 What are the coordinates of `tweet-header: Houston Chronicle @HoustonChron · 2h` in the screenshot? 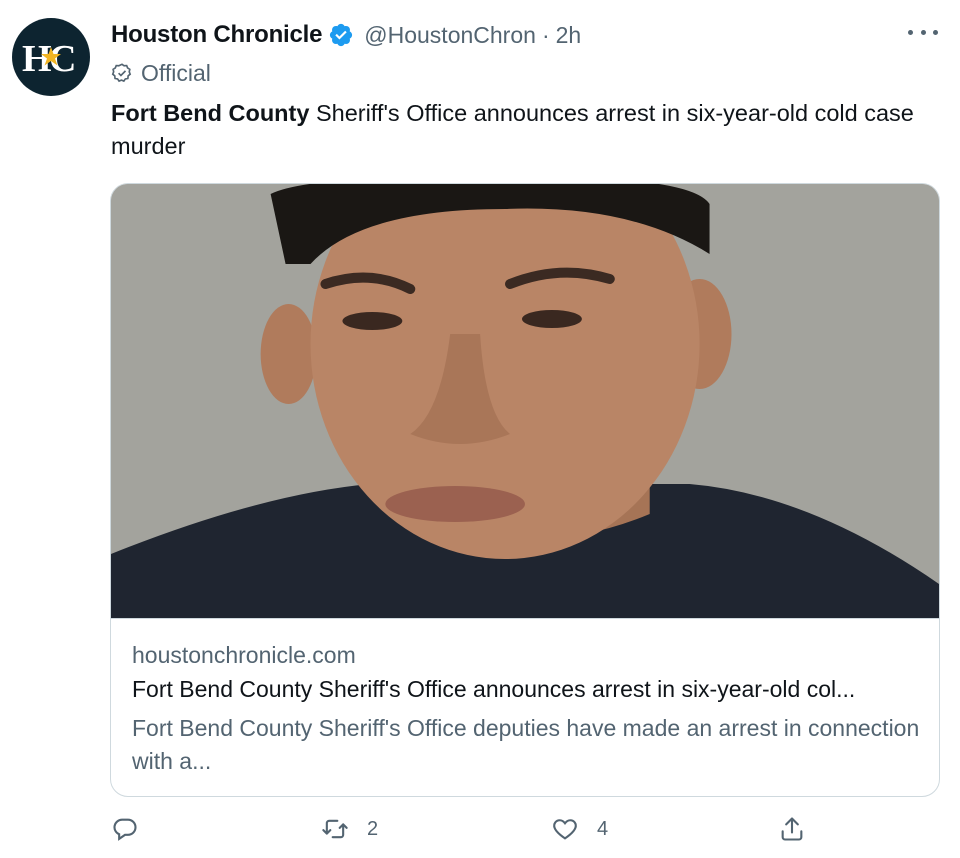 It's located at (525, 35).